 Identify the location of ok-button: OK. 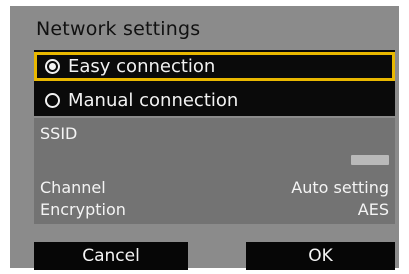
(320, 256).